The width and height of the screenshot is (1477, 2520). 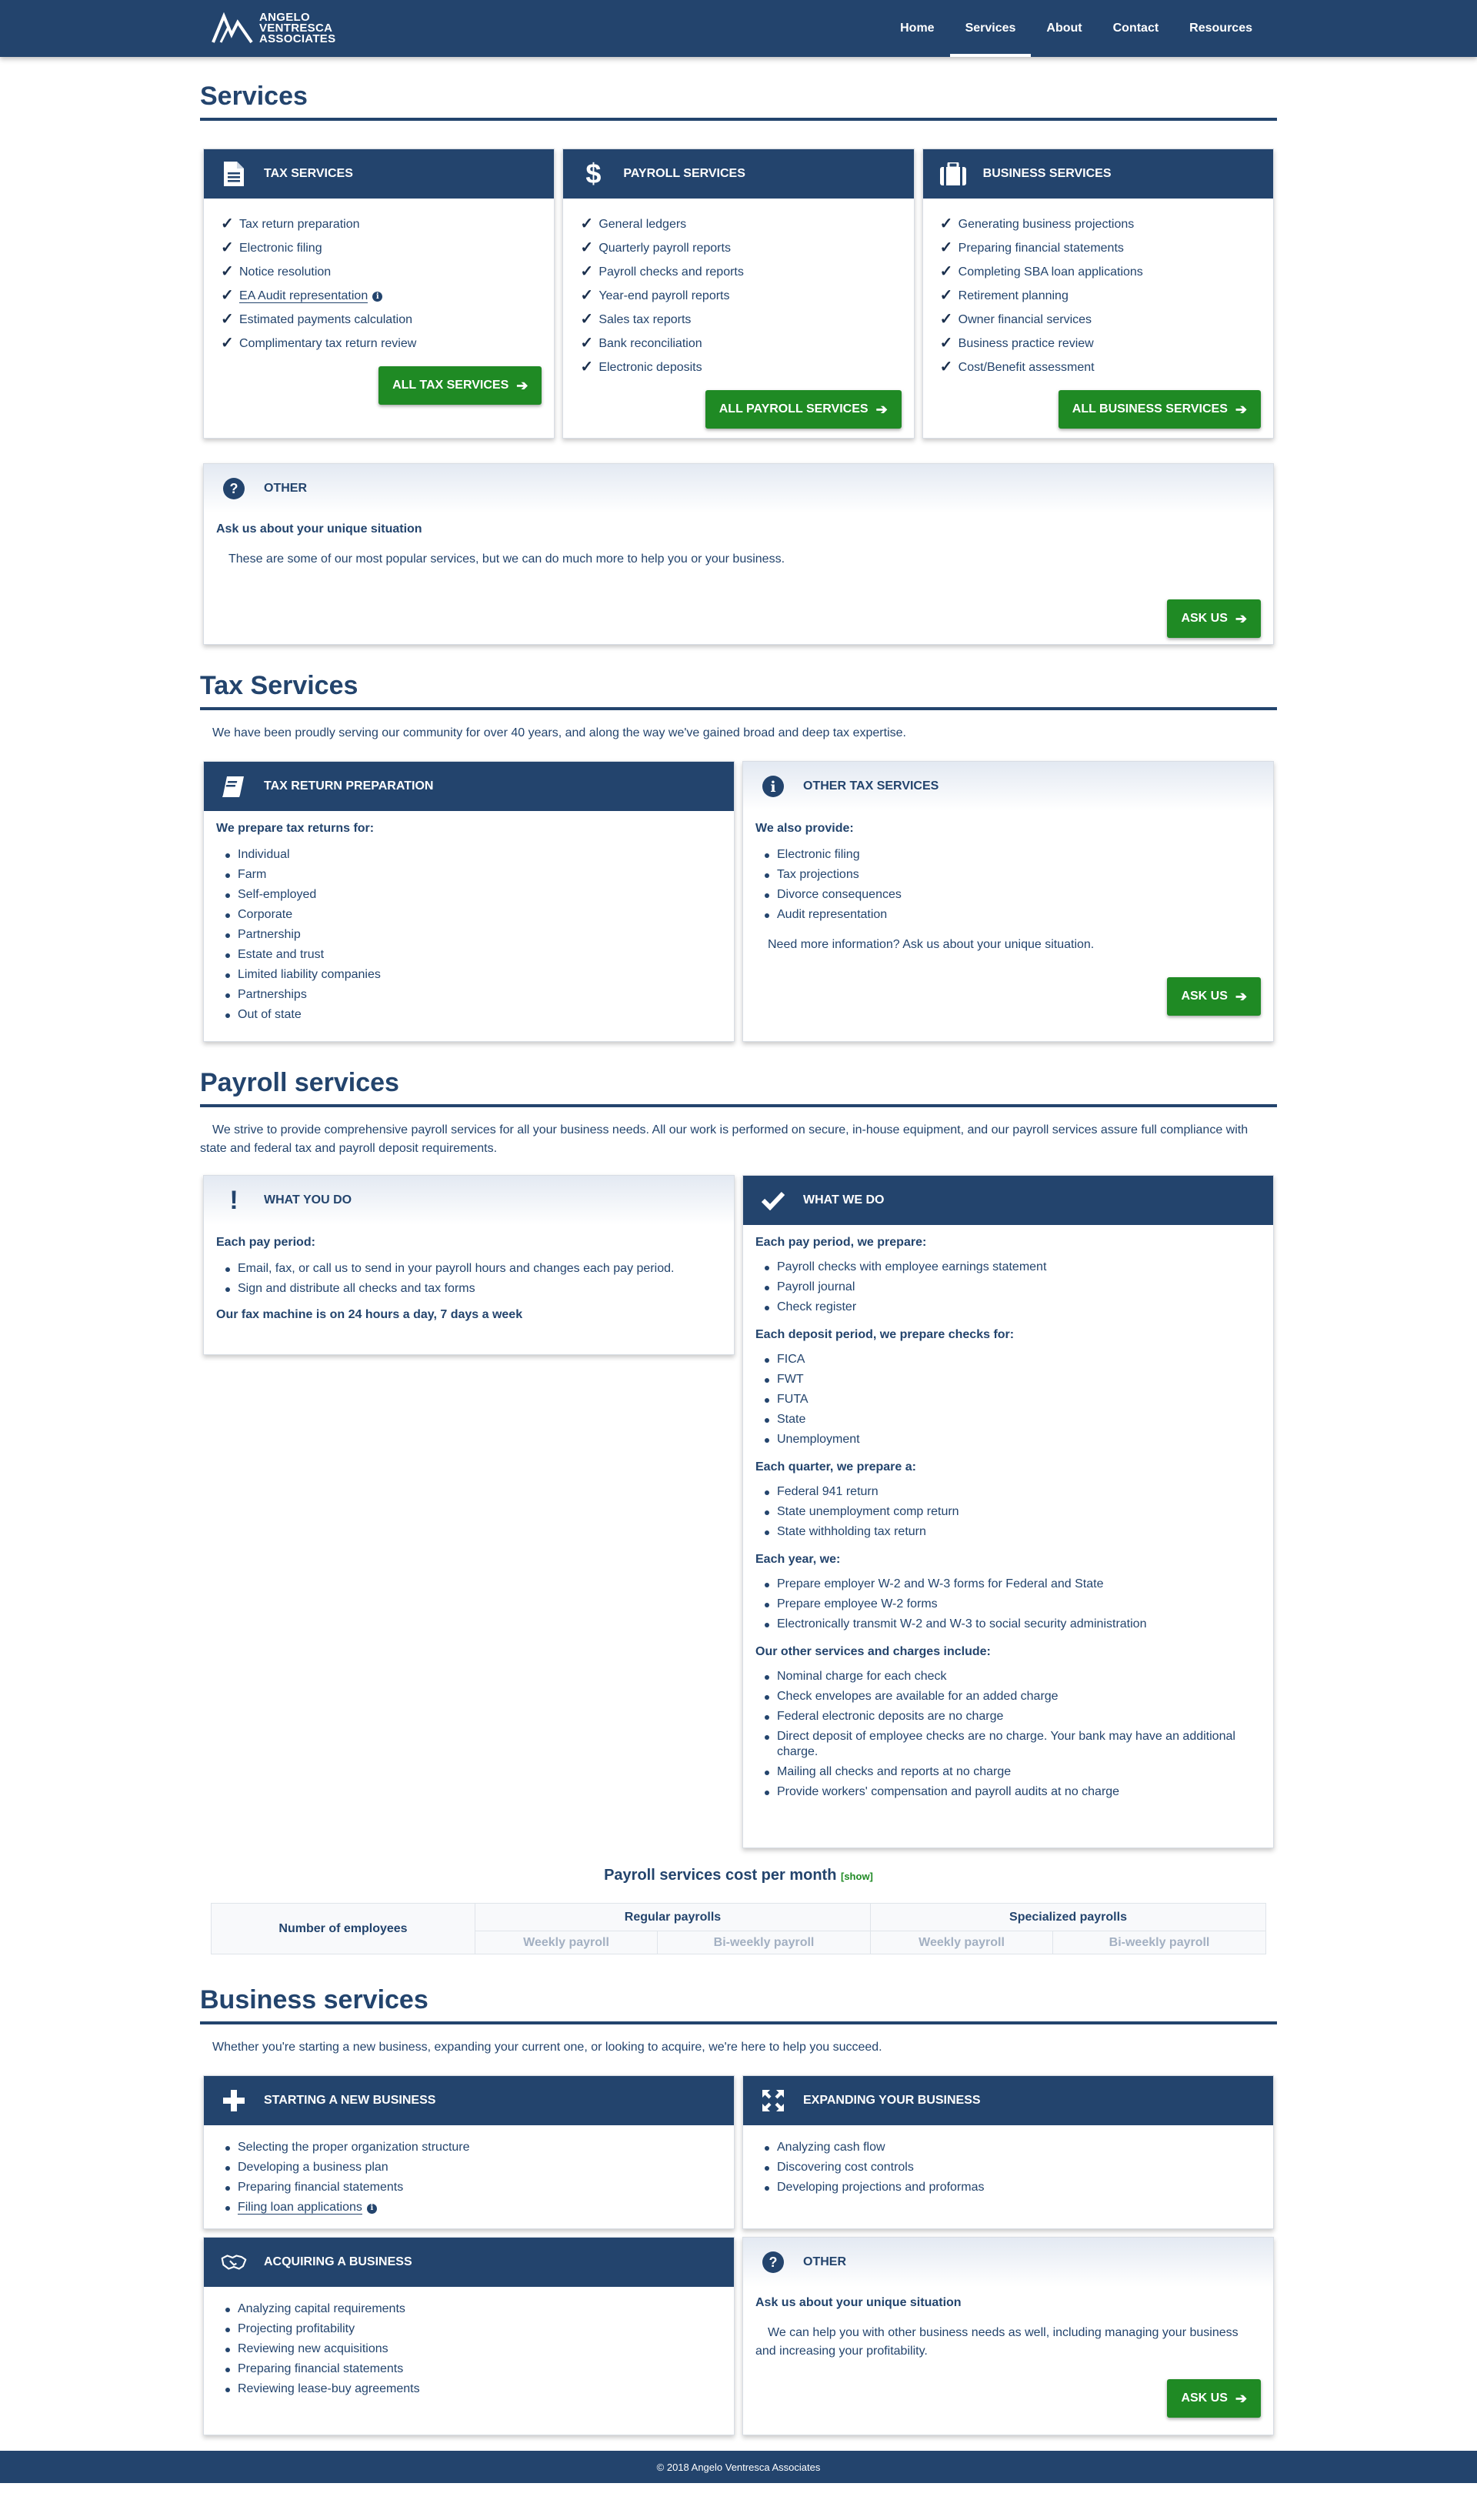 What do you see at coordinates (844, 1200) in the screenshot?
I see `what-we-do-header-label: WHAT WE DO` at bounding box center [844, 1200].